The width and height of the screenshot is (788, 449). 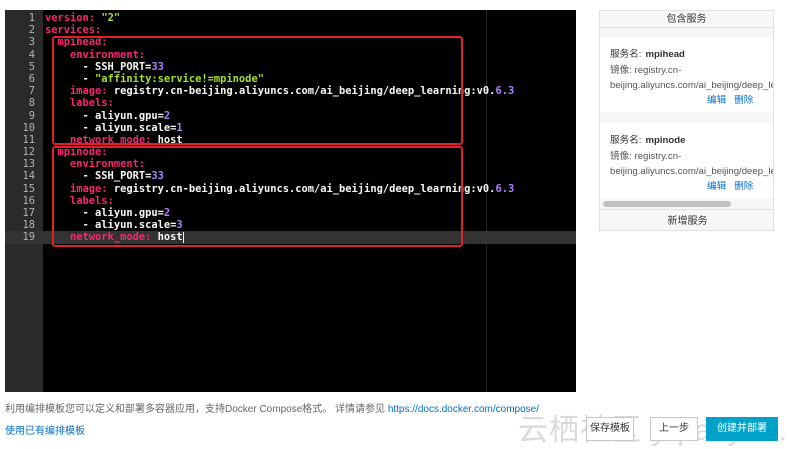 What do you see at coordinates (28, 152) in the screenshot?
I see `line-number: 12` at bounding box center [28, 152].